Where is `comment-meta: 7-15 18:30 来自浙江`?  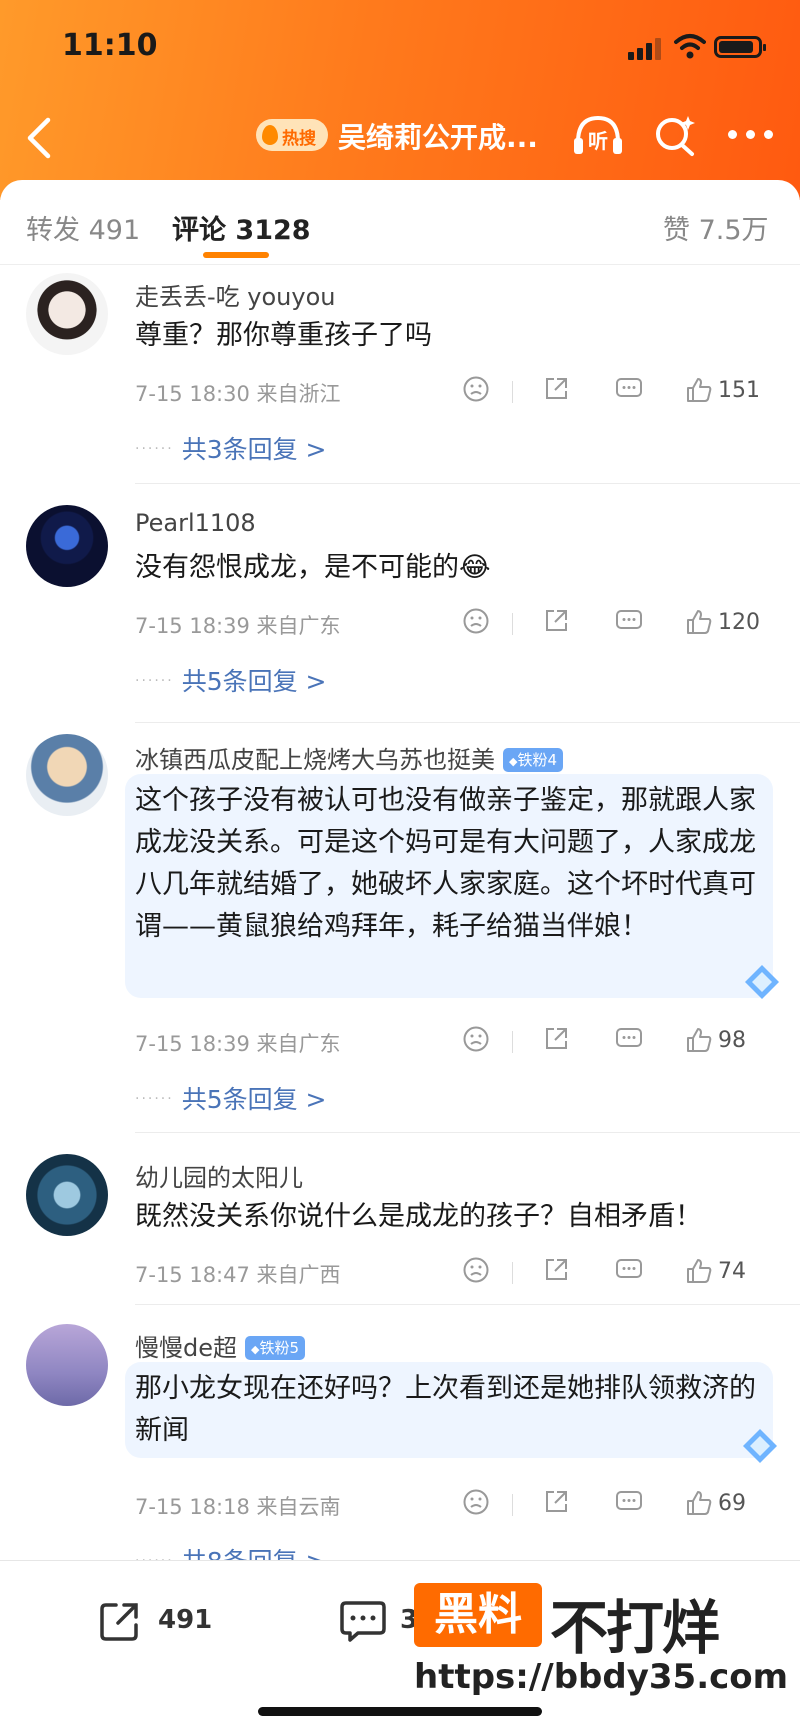 comment-meta: 7-15 18:30 来自浙江 is located at coordinates (238, 394).